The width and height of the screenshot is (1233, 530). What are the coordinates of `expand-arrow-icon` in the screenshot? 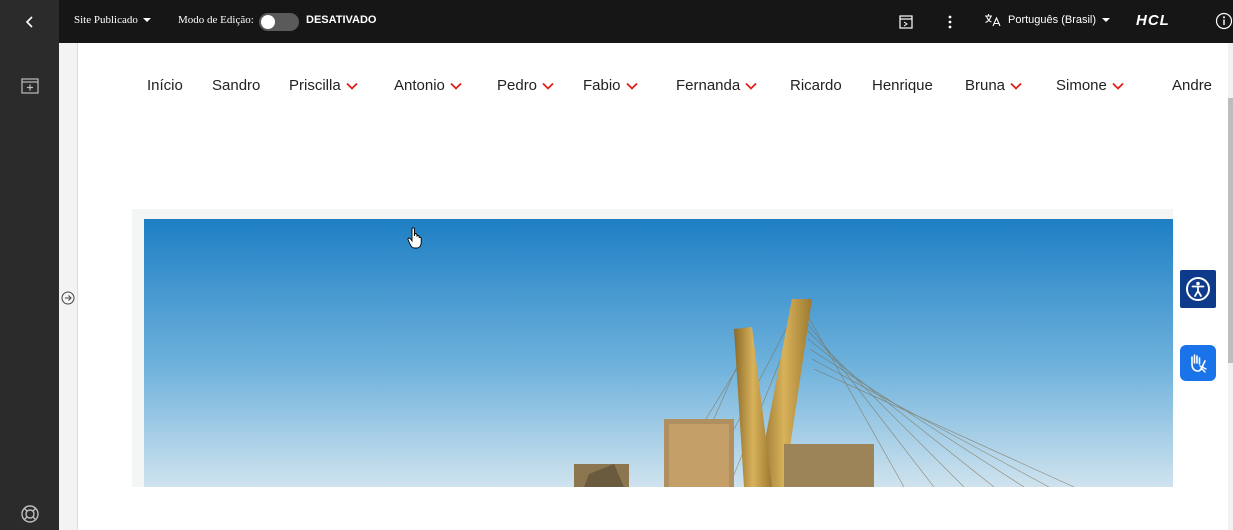 It's located at (68, 298).